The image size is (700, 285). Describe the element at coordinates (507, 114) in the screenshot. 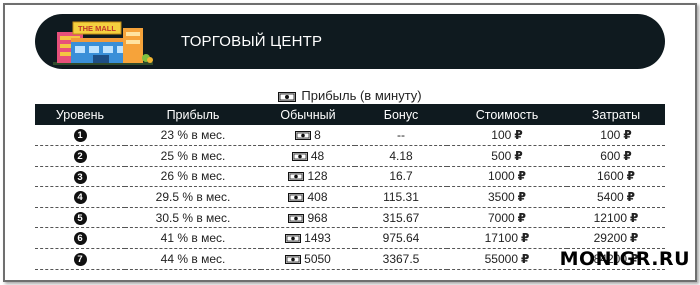

I see `header-cost: Стоимость` at that location.